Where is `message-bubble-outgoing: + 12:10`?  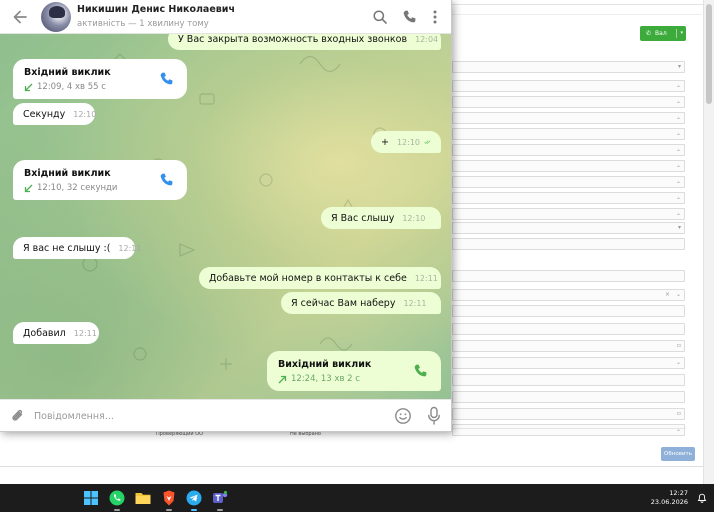
message-bubble-outgoing: + 12:10 is located at coordinates (406, 142).